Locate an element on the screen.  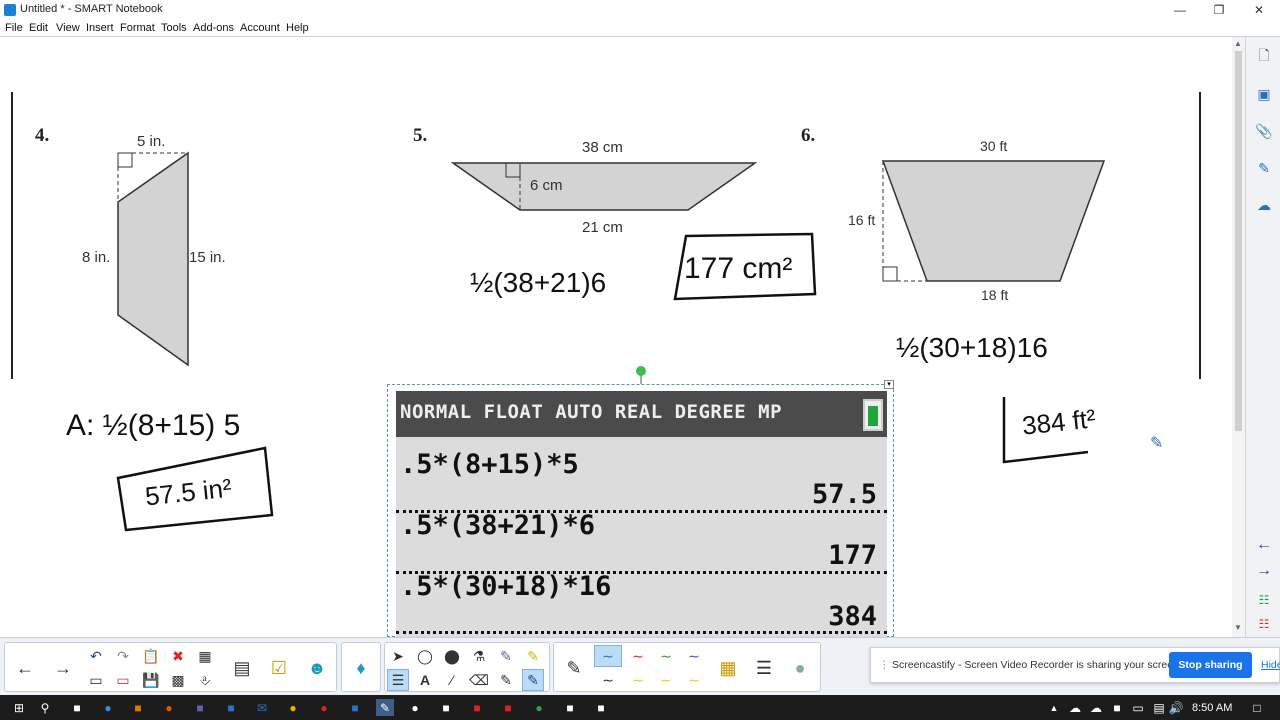
app-icon-17: ■ is located at coordinates (570, 707).